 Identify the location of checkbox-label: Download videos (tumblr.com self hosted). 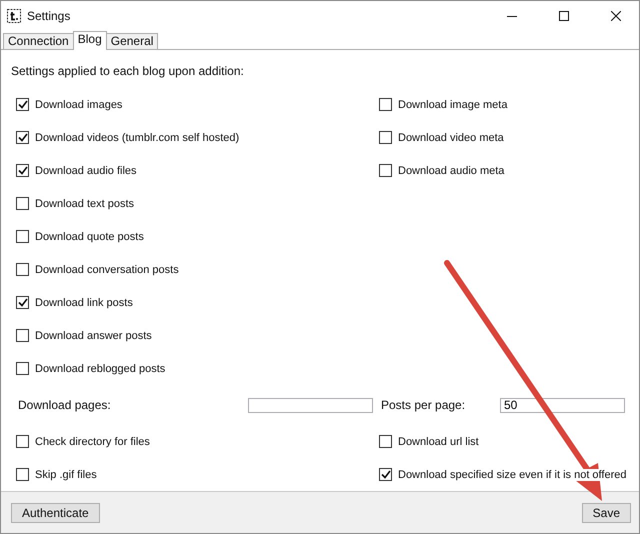
(137, 138).